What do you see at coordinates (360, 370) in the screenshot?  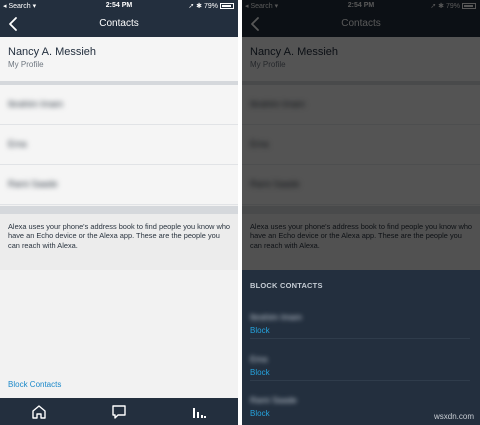 I see `block-contact-item: Ema Block` at bounding box center [360, 370].